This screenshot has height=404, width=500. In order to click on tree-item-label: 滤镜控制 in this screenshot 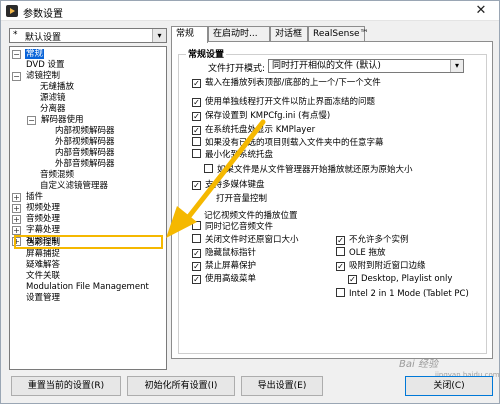, I will do `click(43, 76)`.